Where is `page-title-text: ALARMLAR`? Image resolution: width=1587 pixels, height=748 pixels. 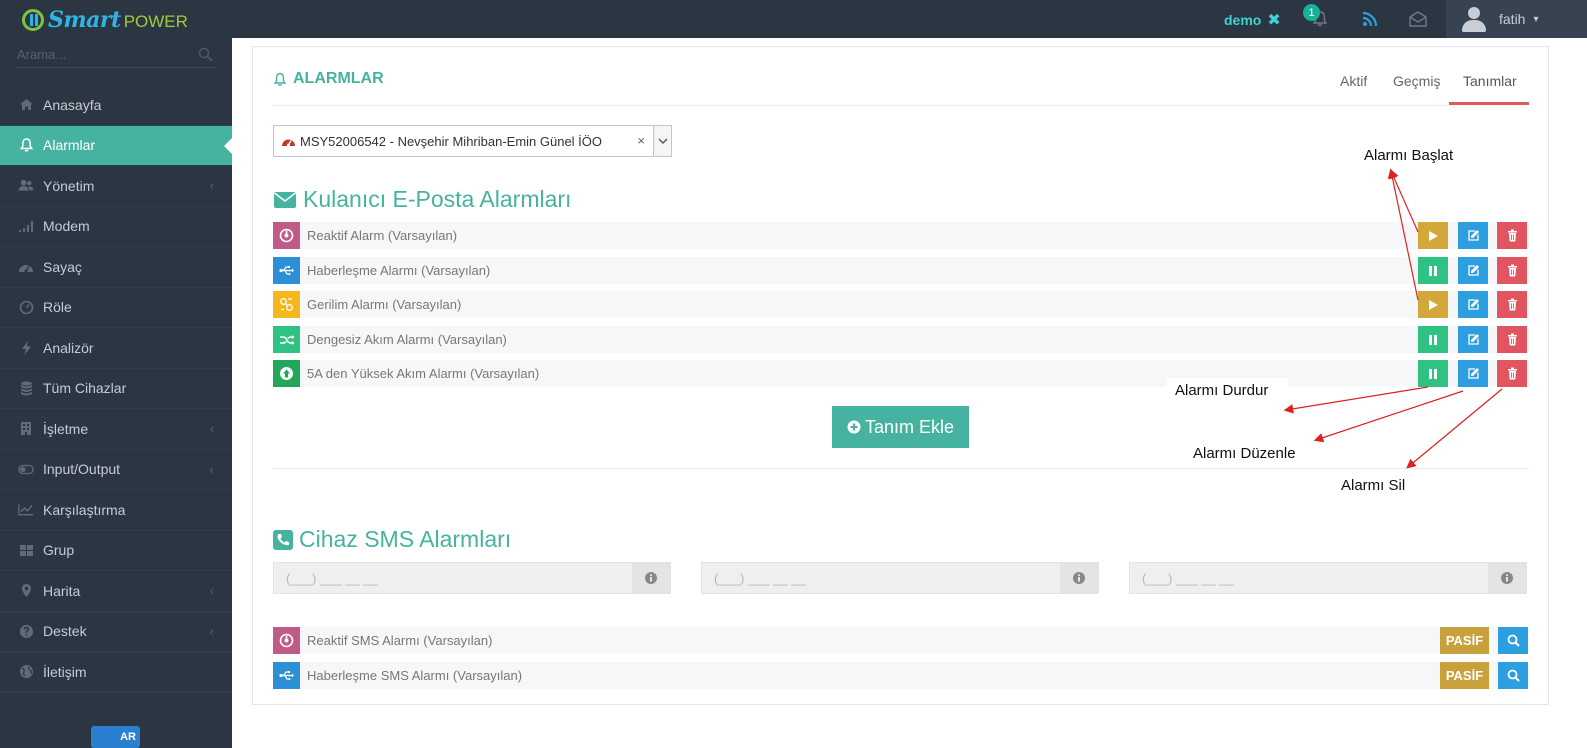 page-title-text: ALARMLAR is located at coordinates (338, 78).